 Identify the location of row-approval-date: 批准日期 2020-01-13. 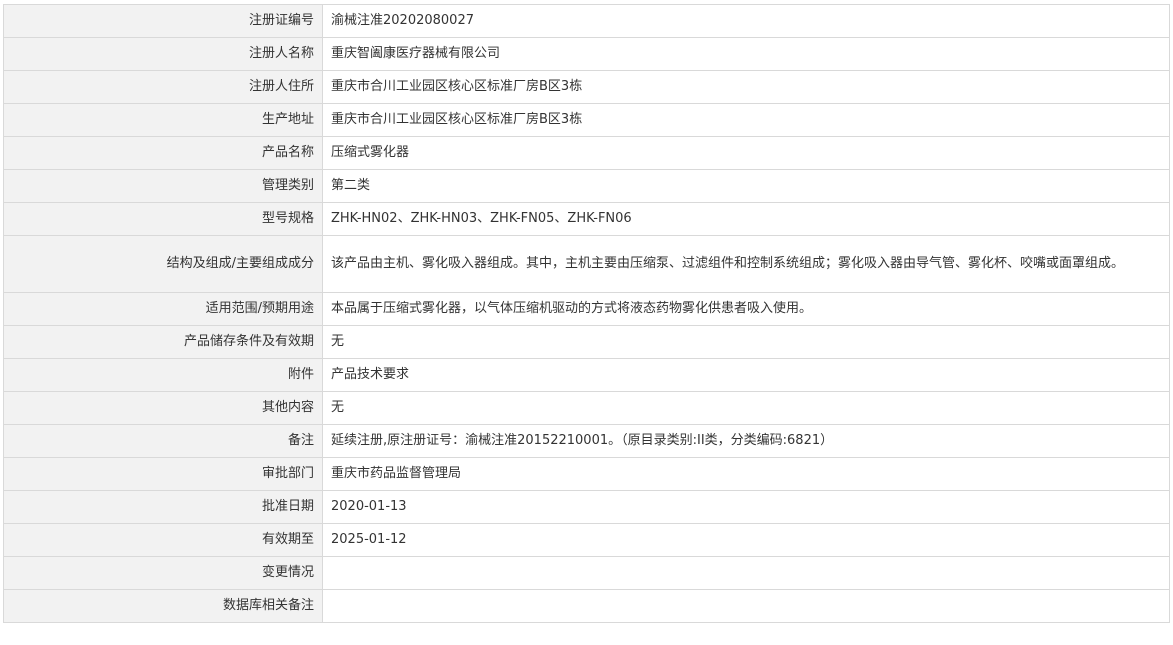
(586, 507).